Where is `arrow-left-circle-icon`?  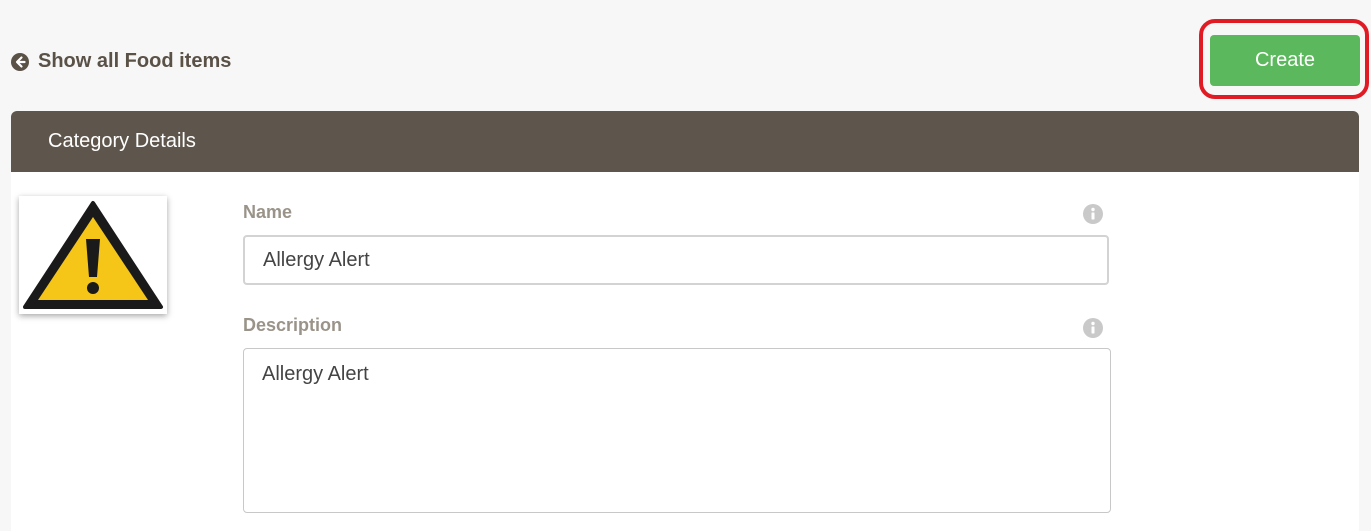 arrow-left-circle-icon is located at coordinates (20, 62).